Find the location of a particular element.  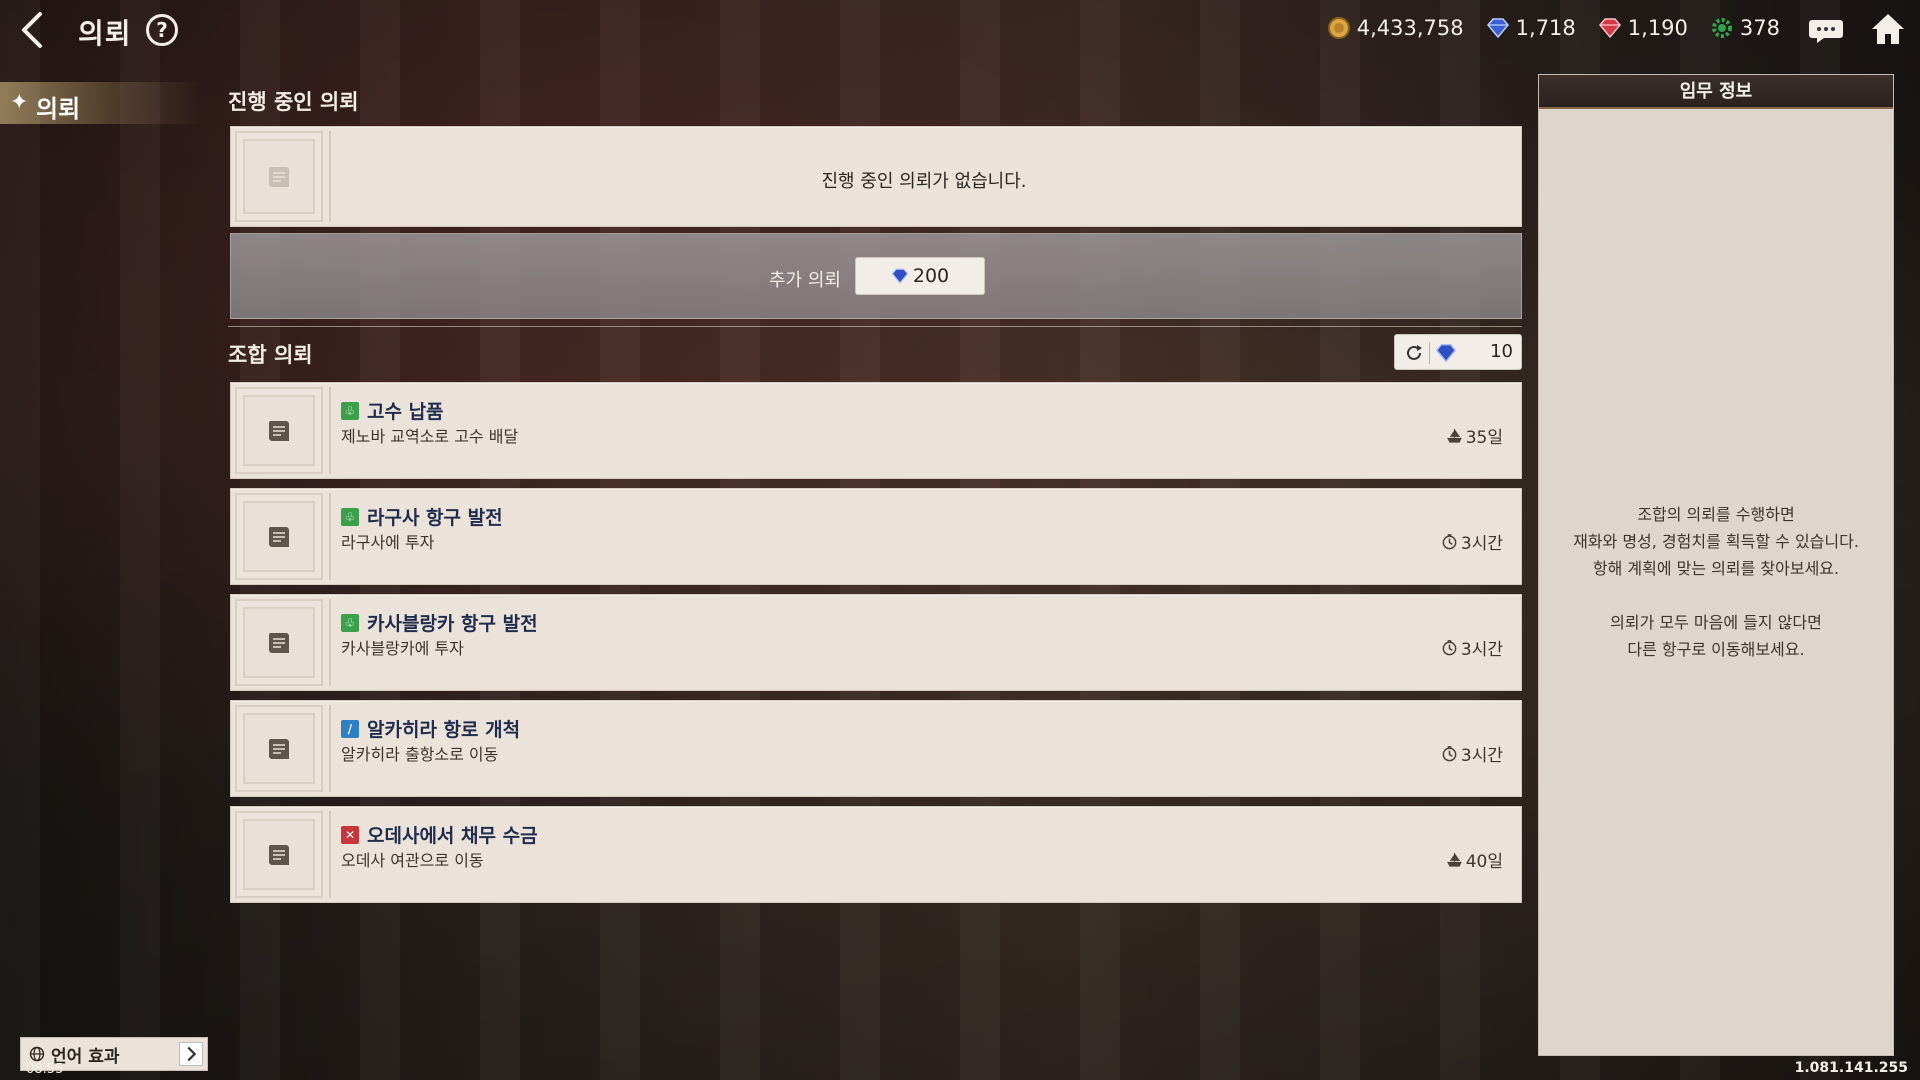

separator is located at coordinates (1429, 353).